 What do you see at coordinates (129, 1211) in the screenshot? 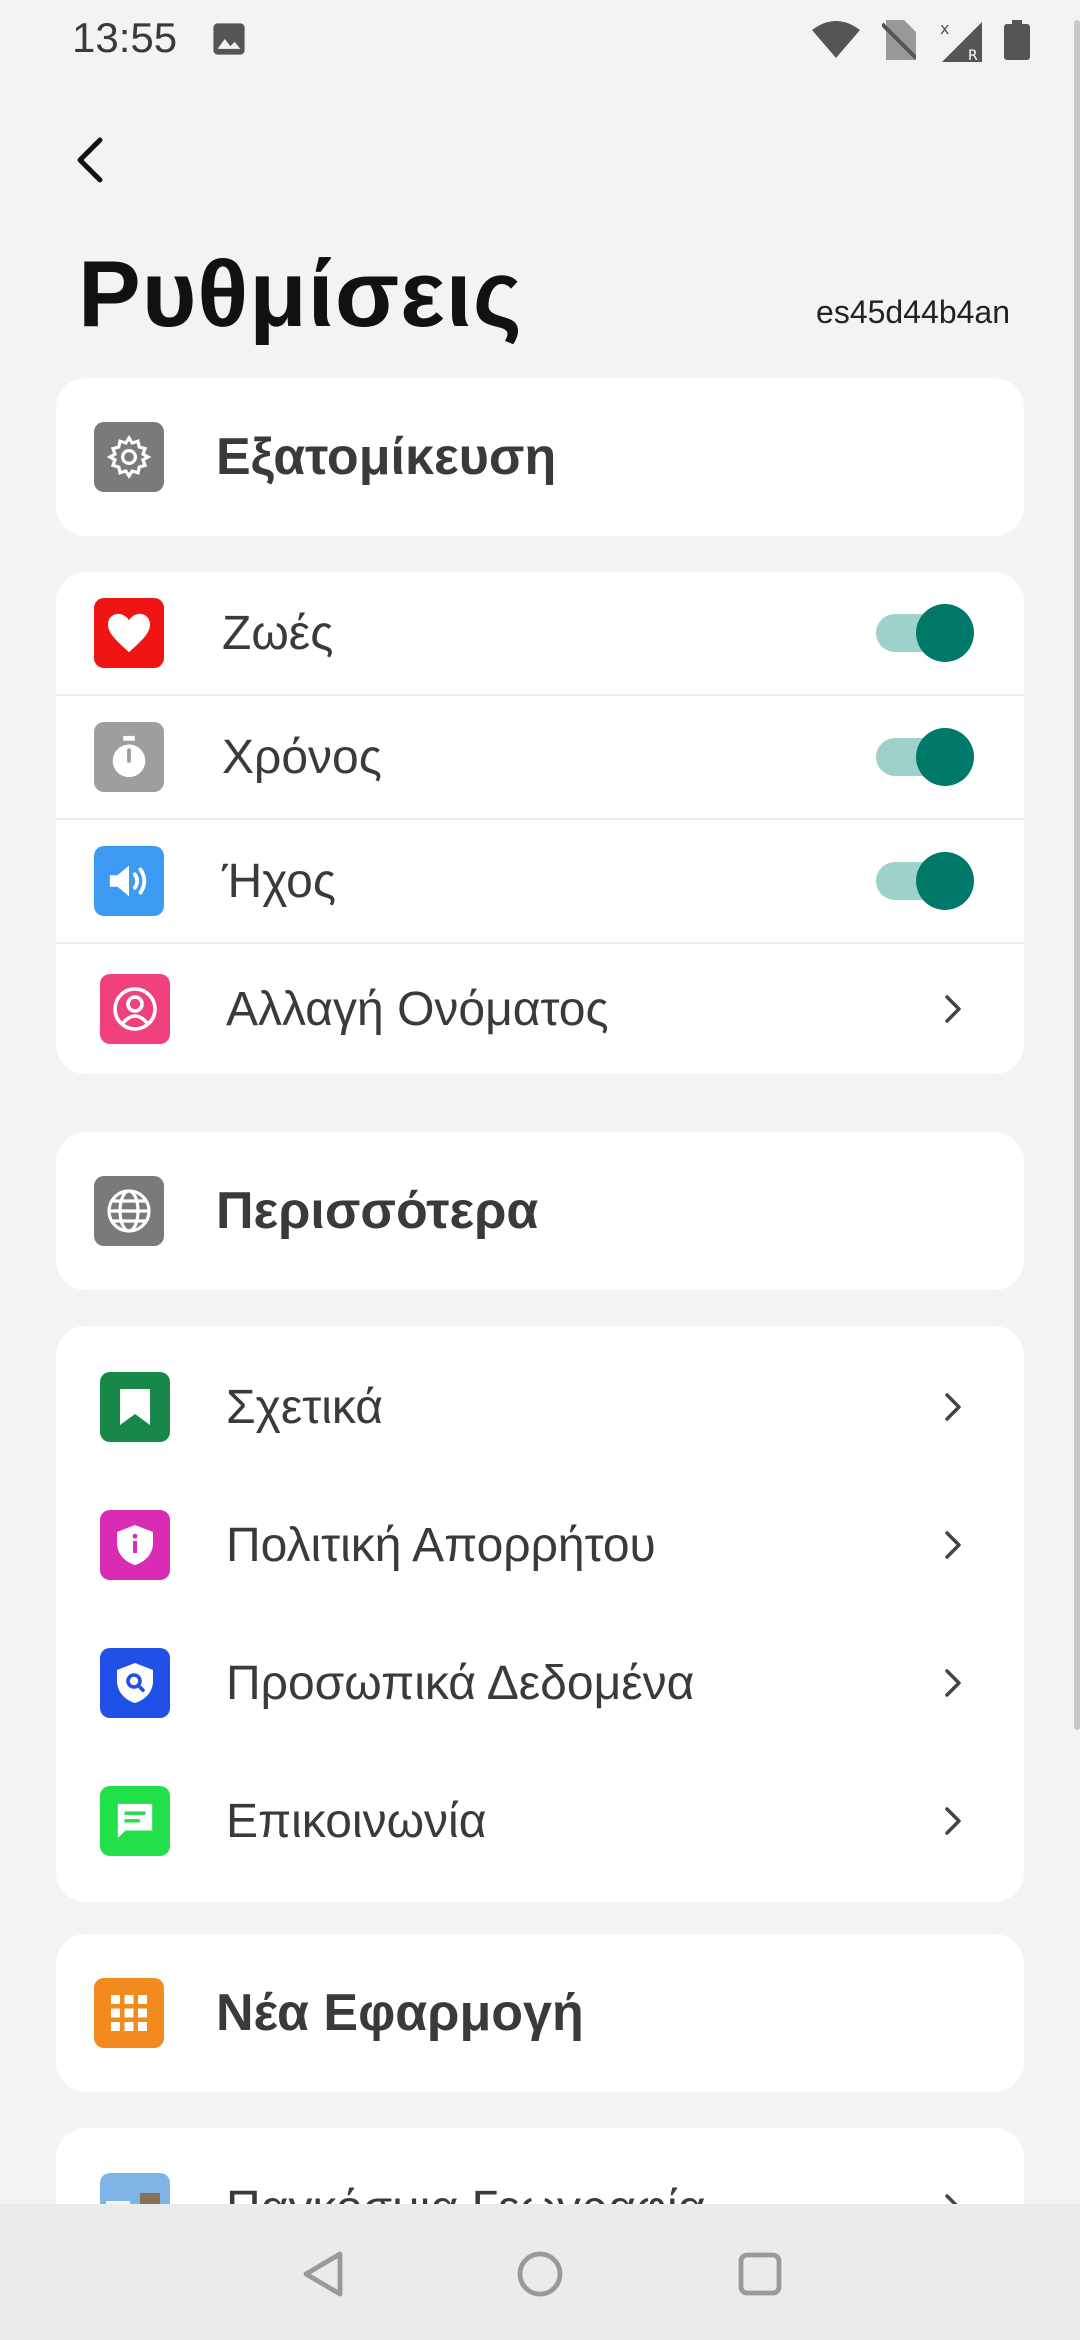
I see `globe-icon` at bounding box center [129, 1211].